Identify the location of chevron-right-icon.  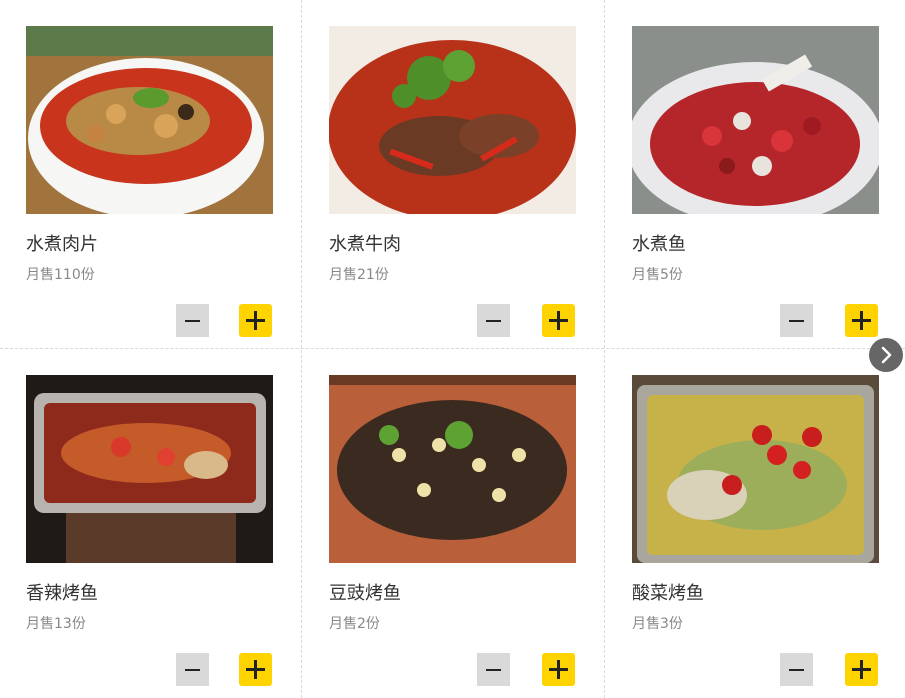
(886, 355).